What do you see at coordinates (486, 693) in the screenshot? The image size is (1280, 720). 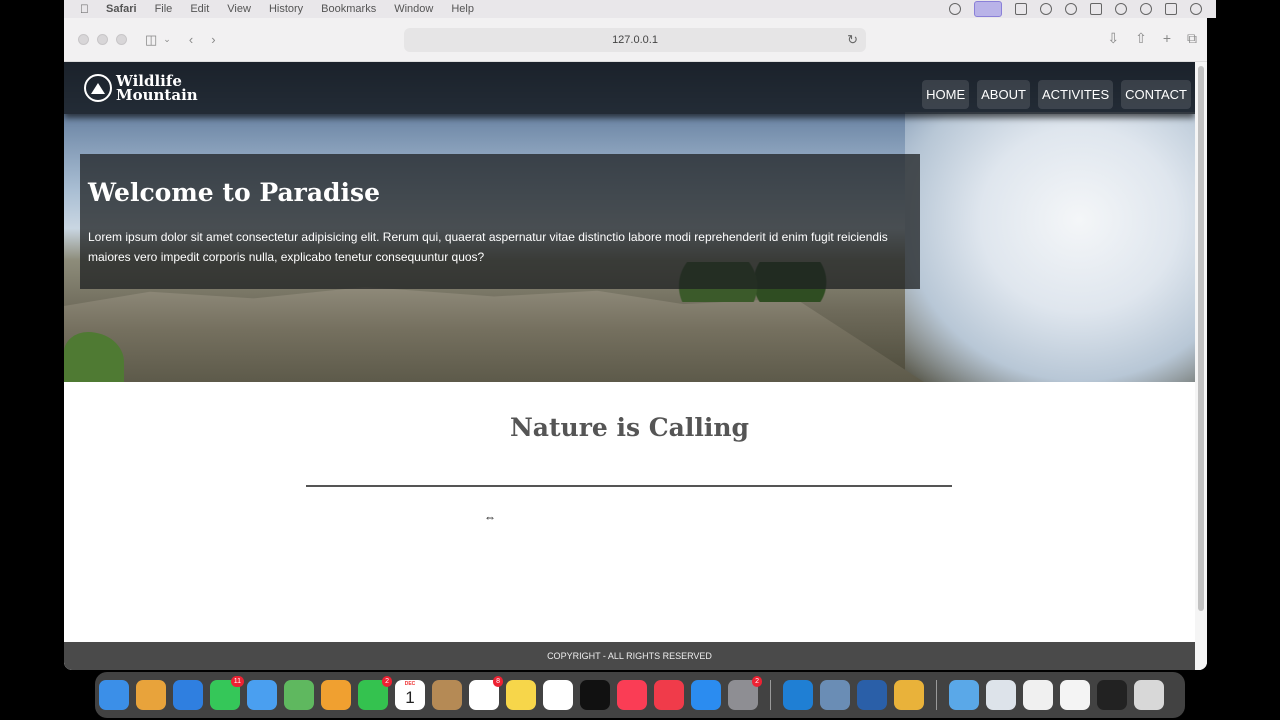 I see `reminders-icon: 8` at bounding box center [486, 693].